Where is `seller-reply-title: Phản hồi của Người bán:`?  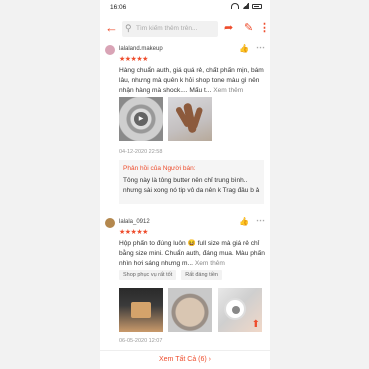
seller-reply-title: Phản hồi của Người bán: is located at coordinates (159, 168).